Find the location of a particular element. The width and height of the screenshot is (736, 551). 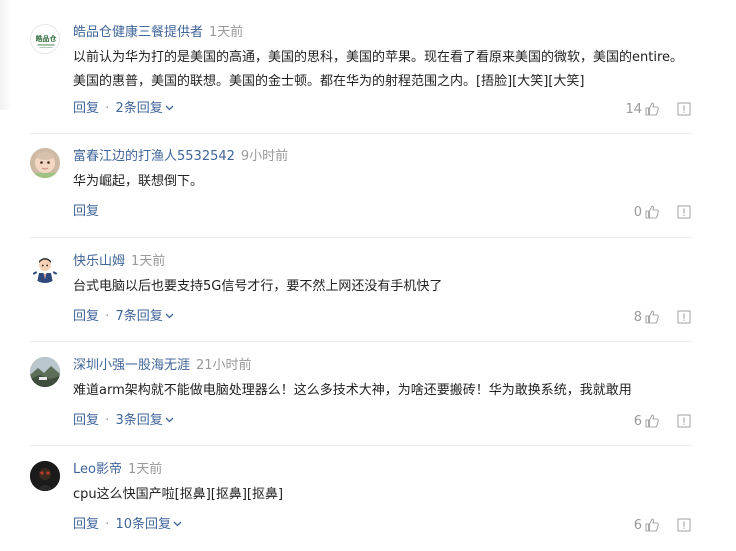

comment-text: 台式电脑以后也要支持5G信号才行，要不然上网还没有手机快了 is located at coordinates (258, 286).